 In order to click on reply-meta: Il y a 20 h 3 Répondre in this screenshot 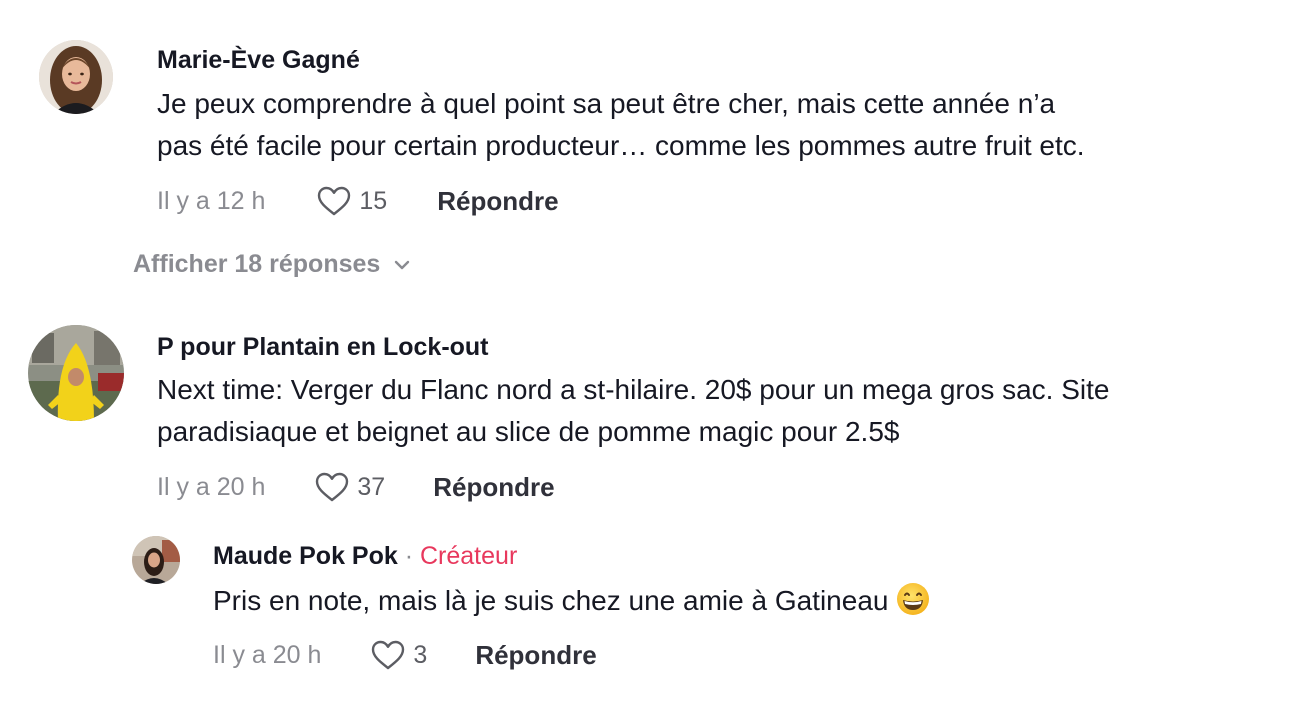, I will do `click(405, 655)`.